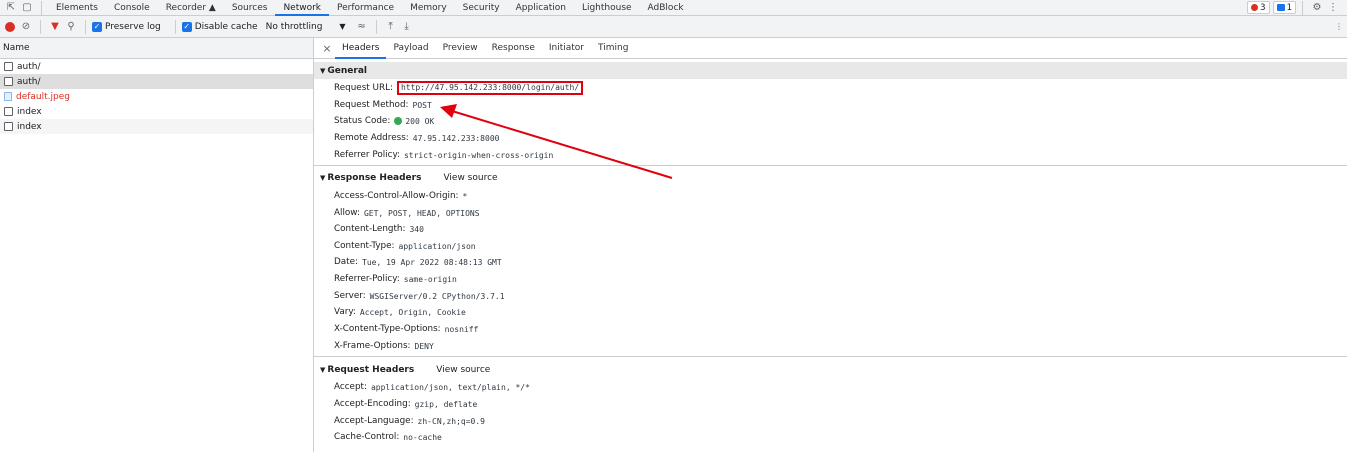 The image size is (1347, 452). I want to click on close-icon: ×, so click(327, 48).